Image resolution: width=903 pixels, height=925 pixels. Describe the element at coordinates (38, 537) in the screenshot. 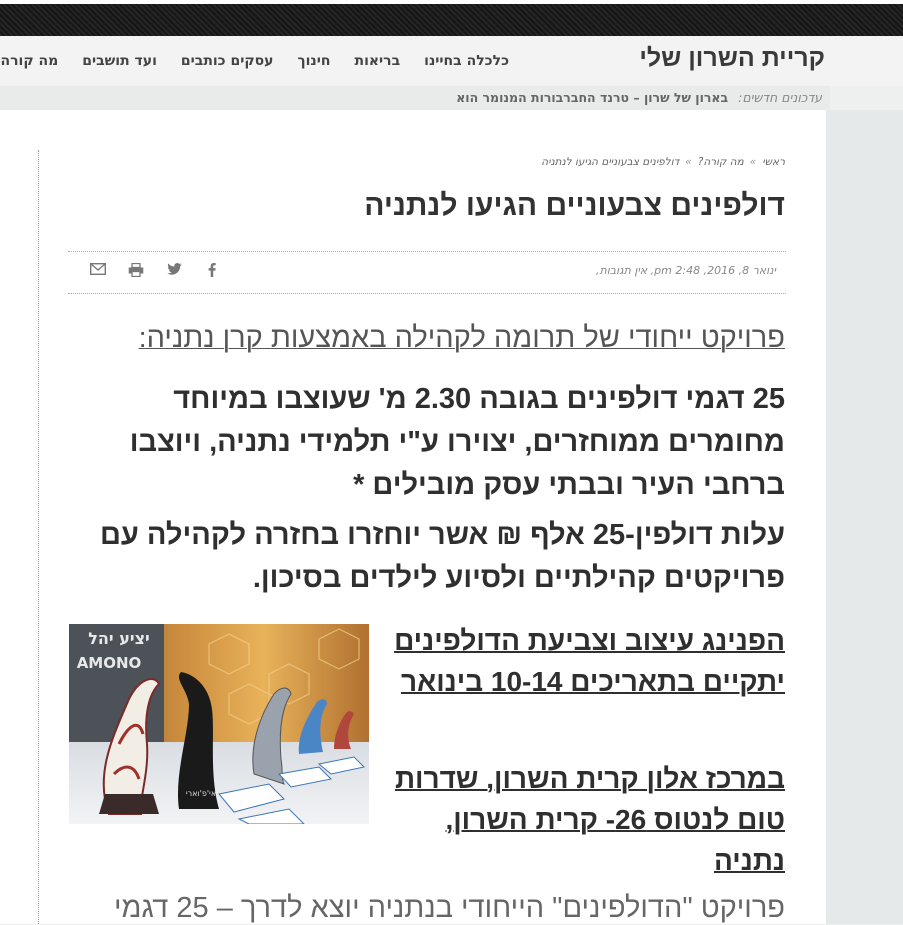

I see `content-divider` at that location.